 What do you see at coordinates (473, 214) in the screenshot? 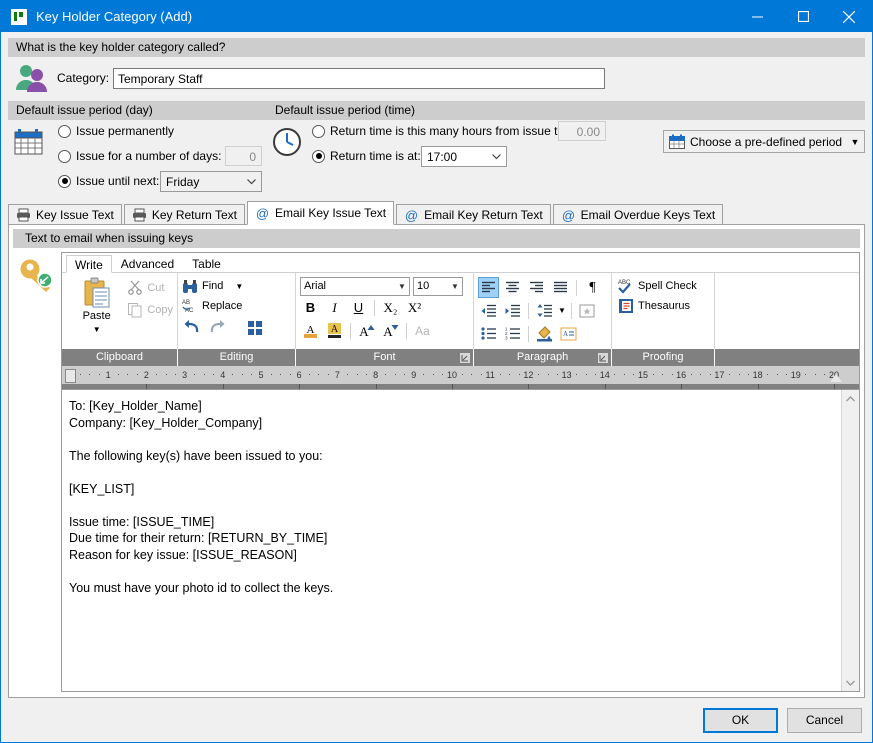
I see `tab-email-key-return-text: @ Email Key Return Text` at bounding box center [473, 214].